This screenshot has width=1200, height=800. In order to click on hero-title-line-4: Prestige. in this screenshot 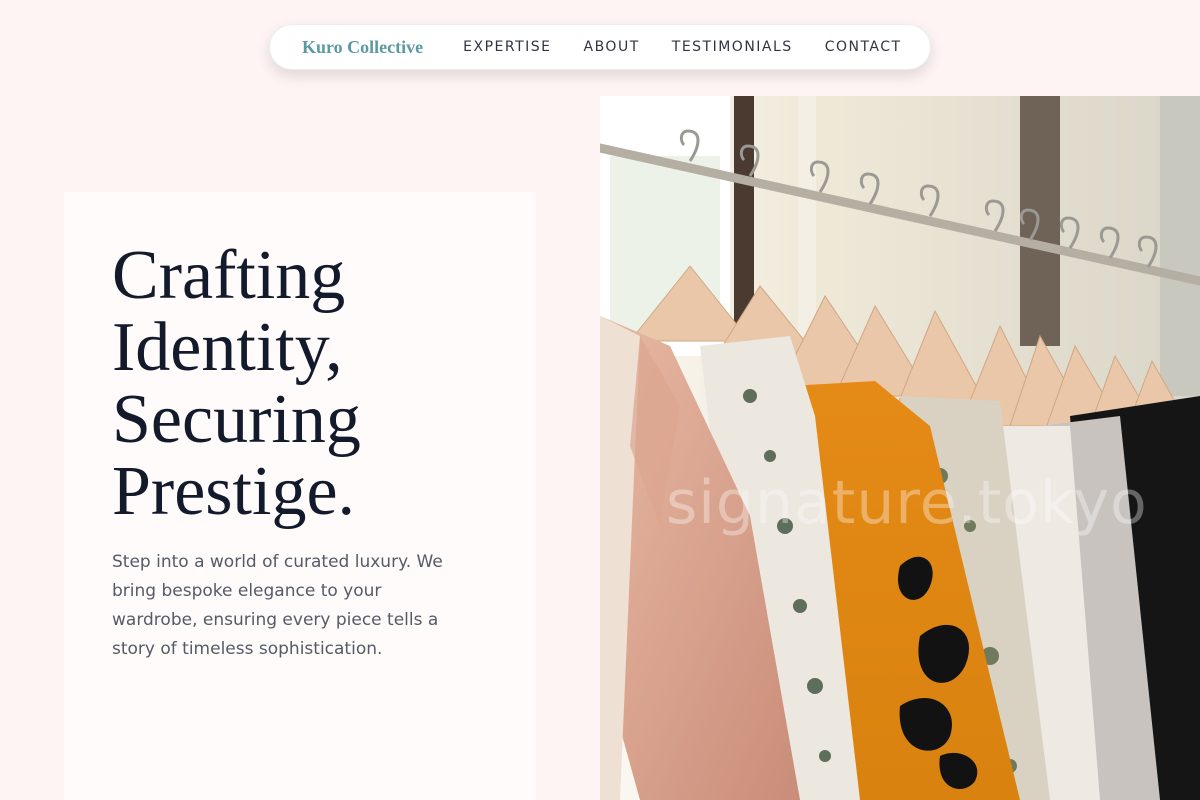, I will do `click(234, 491)`.